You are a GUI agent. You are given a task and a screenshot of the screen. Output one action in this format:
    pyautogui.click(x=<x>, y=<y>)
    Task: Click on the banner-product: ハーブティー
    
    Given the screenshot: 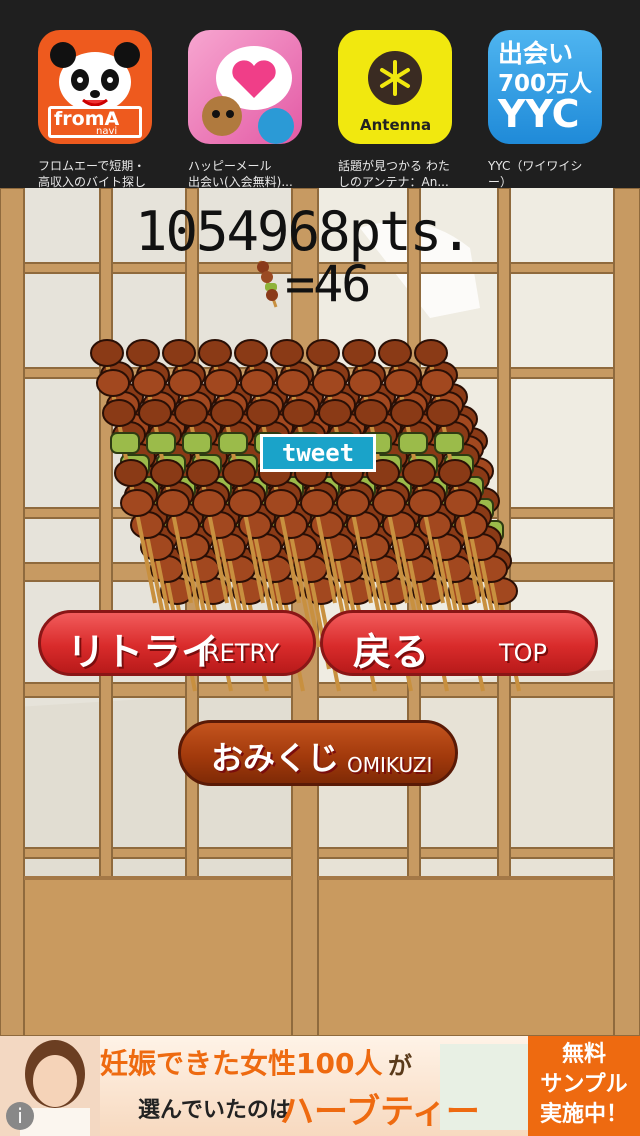 What is the action you would take?
    pyautogui.click(x=380, y=1112)
    